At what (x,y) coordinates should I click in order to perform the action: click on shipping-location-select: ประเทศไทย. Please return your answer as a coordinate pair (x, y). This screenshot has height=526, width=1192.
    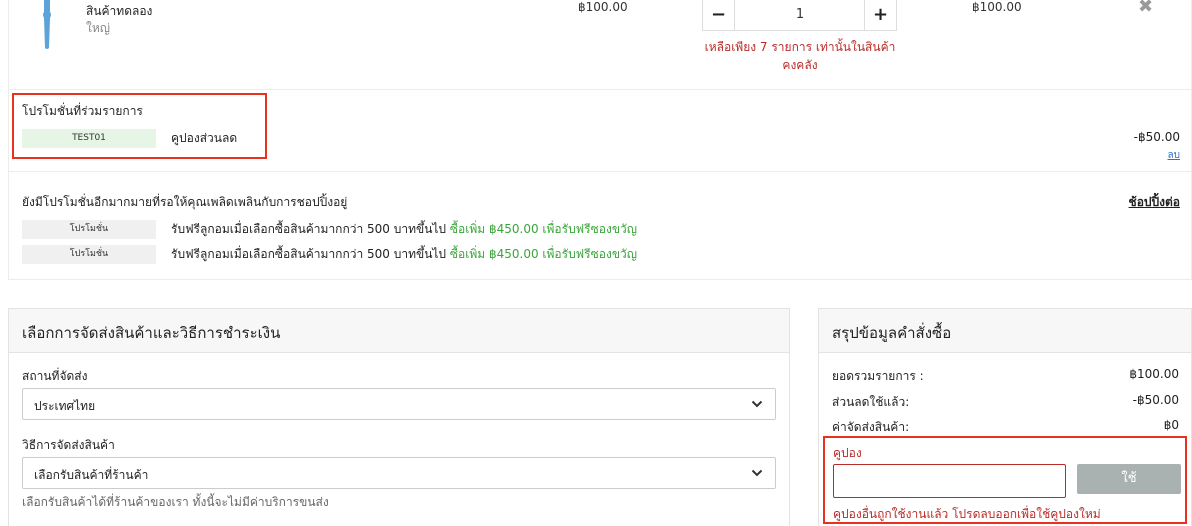
    Looking at the image, I should click on (399, 404).